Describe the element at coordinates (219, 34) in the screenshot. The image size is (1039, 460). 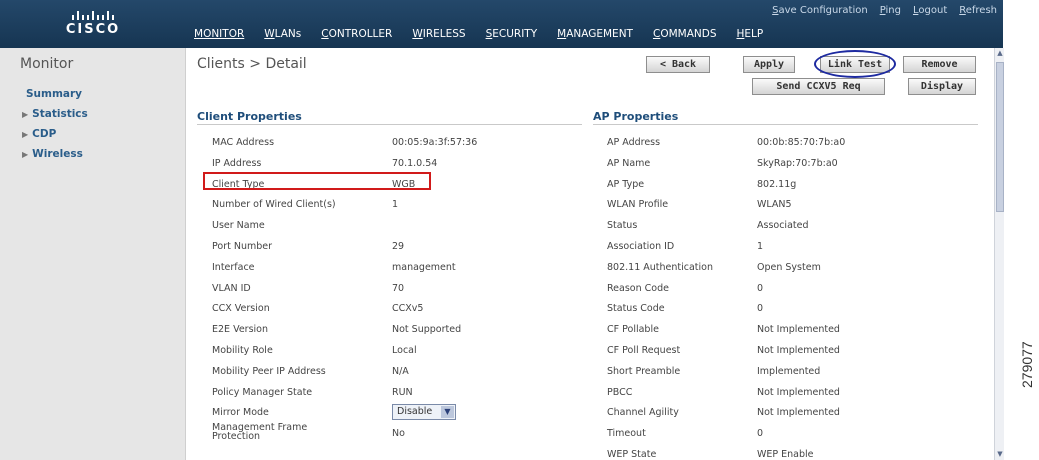
I see `nav-monitor: MONITOR` at that location.